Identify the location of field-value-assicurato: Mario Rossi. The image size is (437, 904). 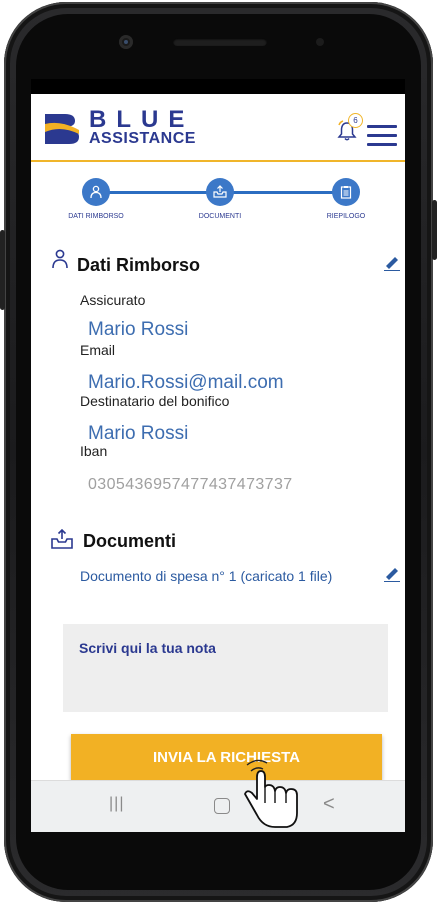
(138, 329).